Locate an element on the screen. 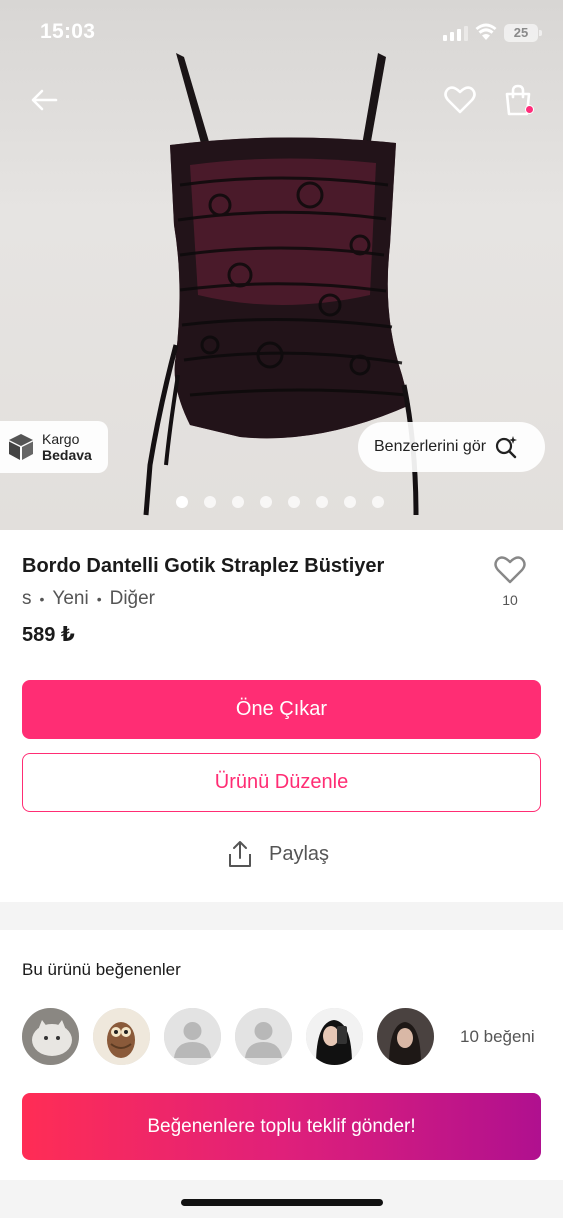 The image size is (563, 1218). see-similar-button: Benzerlerini gör is located at coordinates (451, 447).